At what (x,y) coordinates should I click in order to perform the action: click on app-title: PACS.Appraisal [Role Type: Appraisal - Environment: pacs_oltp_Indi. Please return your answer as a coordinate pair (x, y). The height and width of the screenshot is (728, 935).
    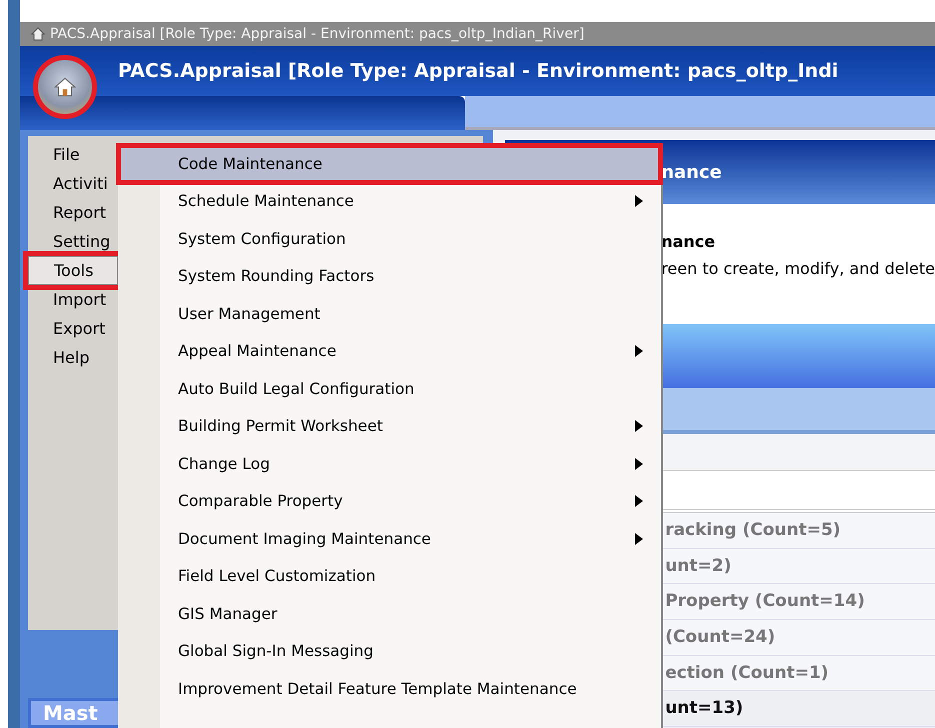
    Looking at the image, I should click on (478, 71).